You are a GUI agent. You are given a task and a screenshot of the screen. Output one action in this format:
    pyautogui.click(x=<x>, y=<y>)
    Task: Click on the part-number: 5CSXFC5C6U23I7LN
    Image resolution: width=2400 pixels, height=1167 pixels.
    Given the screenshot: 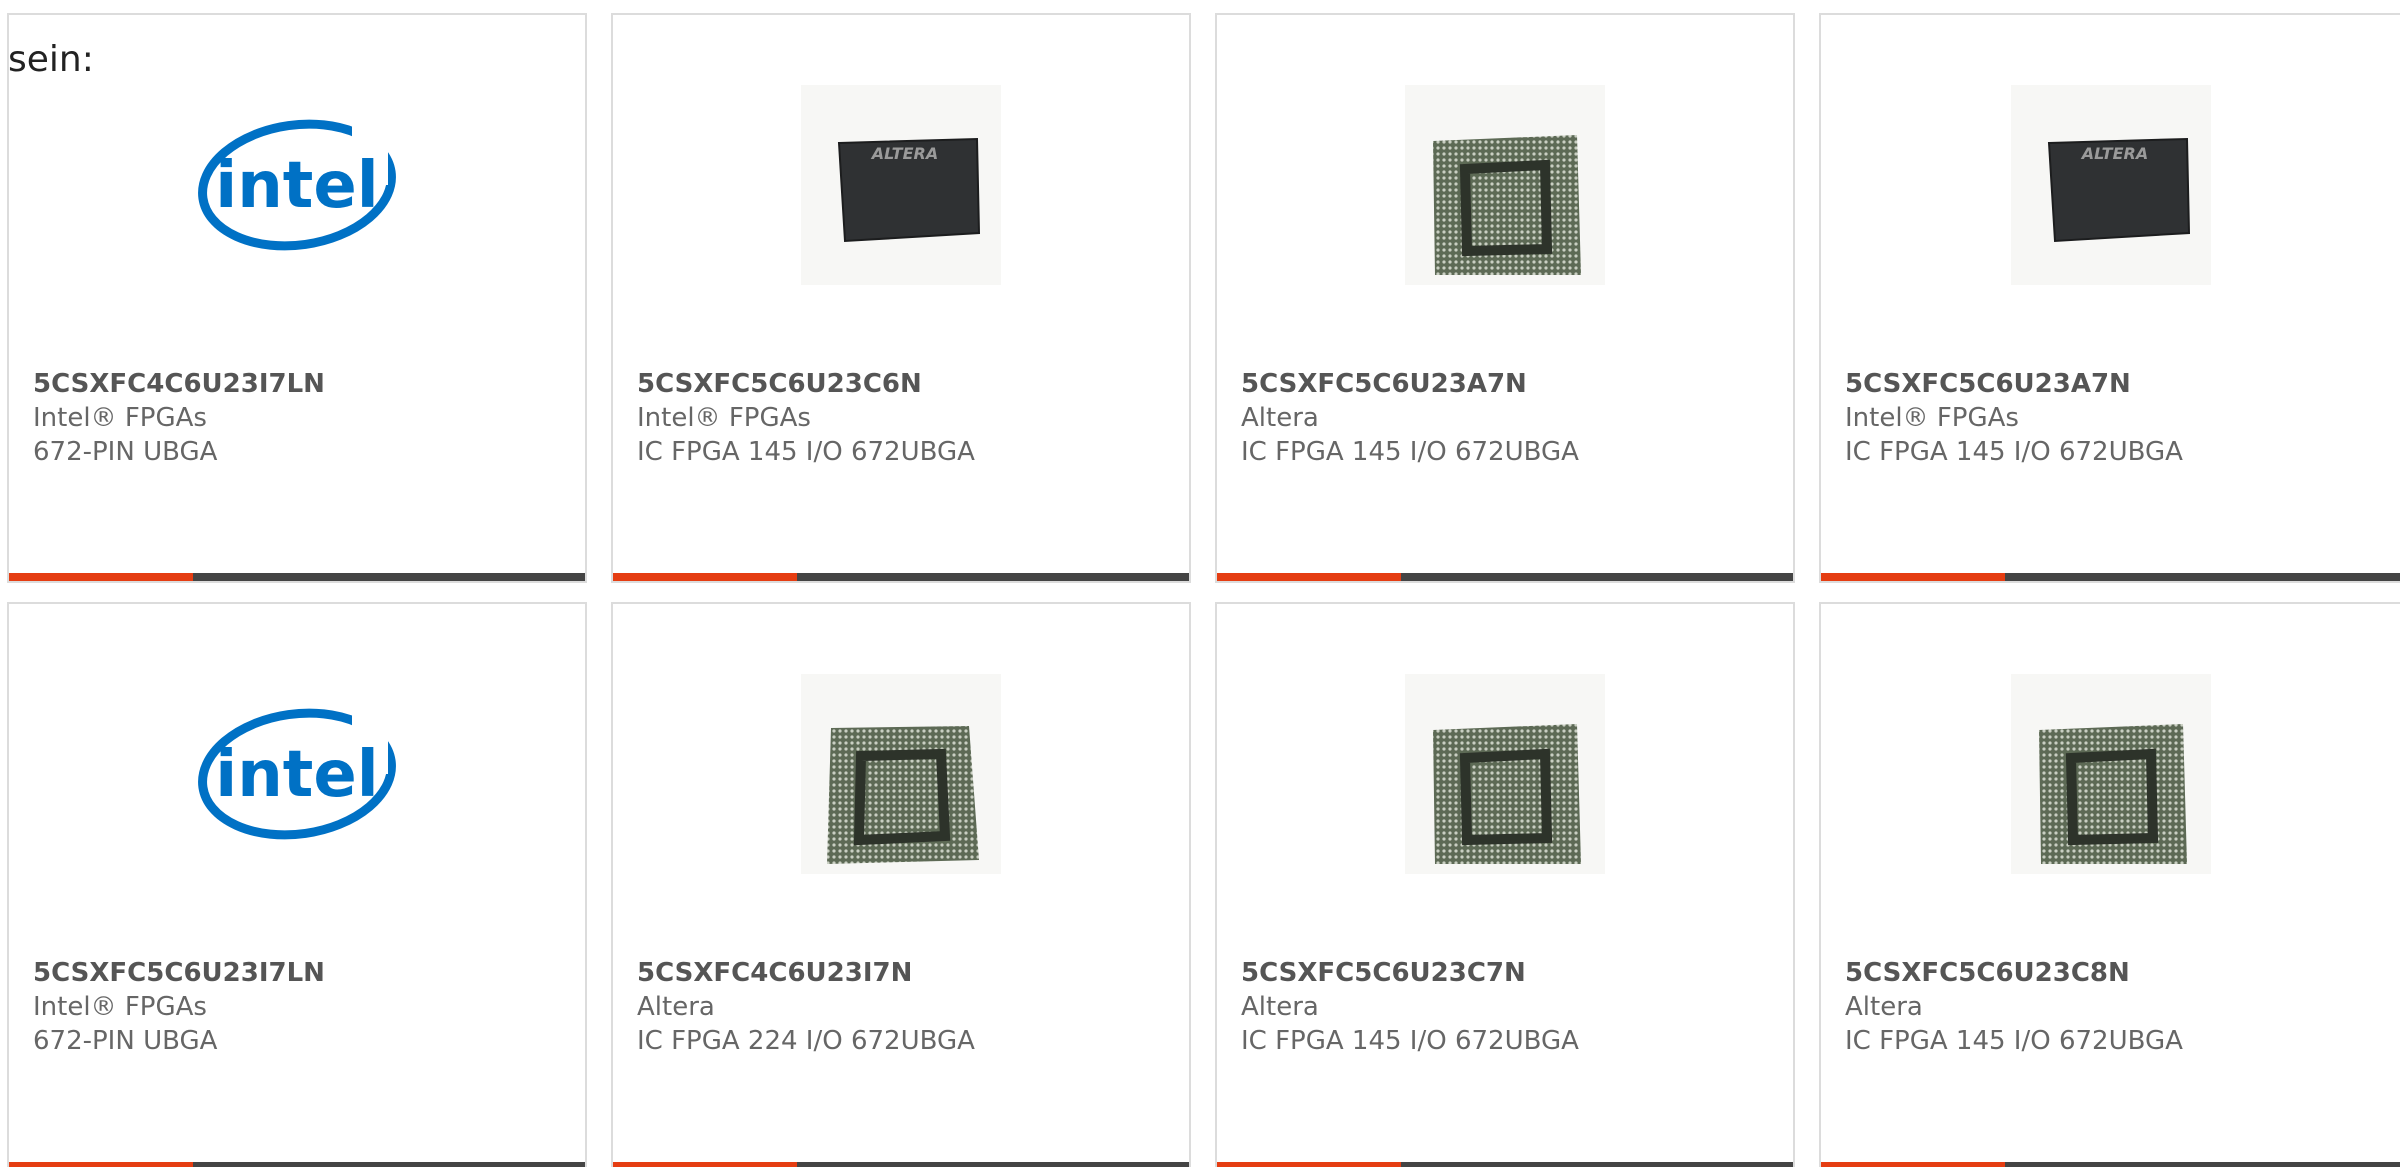 What is the action you would take?
    pyautogui.click(x=179, y=973)
    